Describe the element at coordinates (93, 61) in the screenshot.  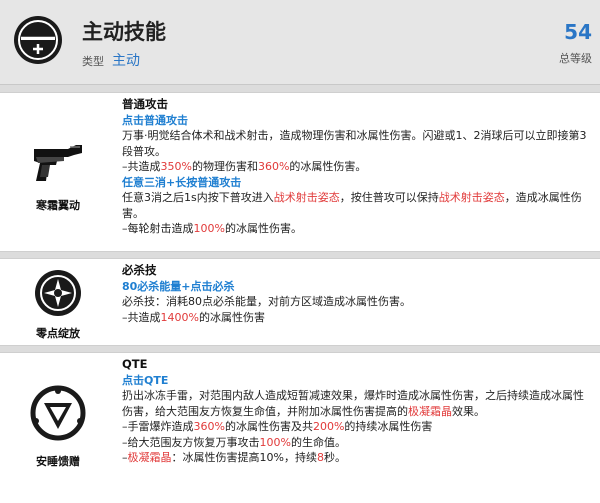
I see `skill-type-label: 类型` at that location.